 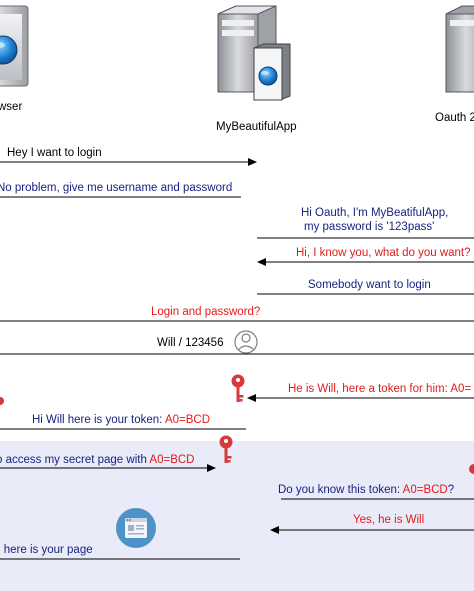 I want to click on msg-m11: Do you know this token: A0=BCD?, so click(x=366, y=490).